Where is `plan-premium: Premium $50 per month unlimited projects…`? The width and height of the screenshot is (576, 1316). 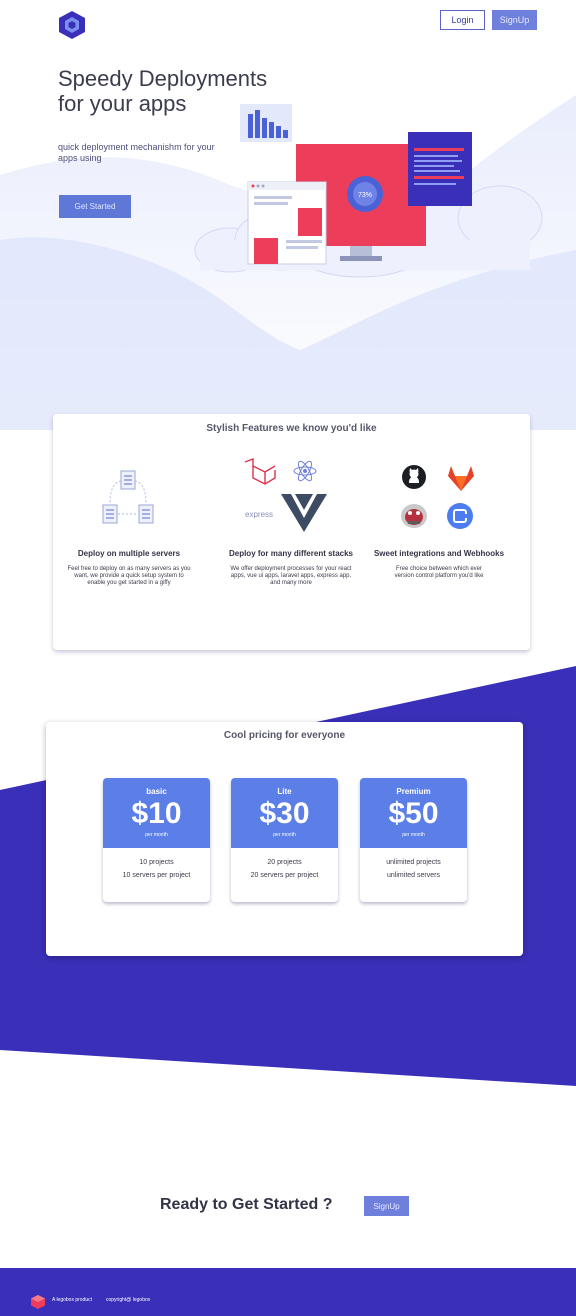
plan-premium: Premium $50 per month unlimited projects… is located at coordinates (413, 840).